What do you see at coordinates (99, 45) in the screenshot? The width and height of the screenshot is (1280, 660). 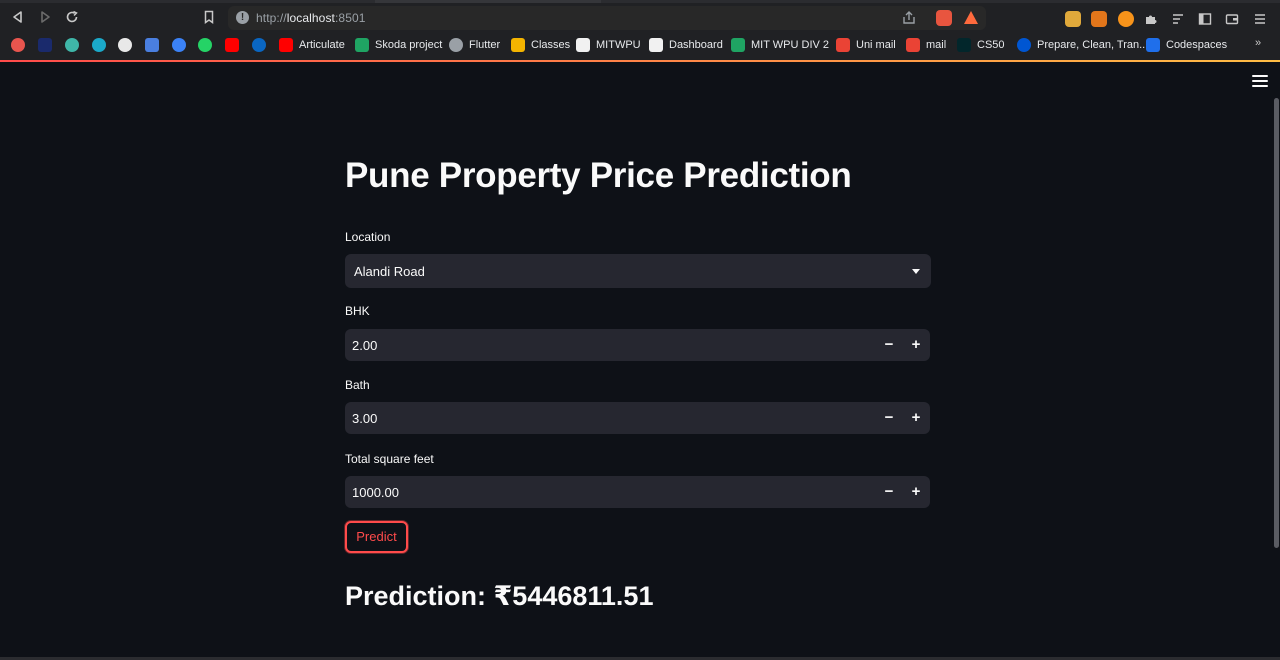 I see `play-icon` at bounding box center [99, 45].